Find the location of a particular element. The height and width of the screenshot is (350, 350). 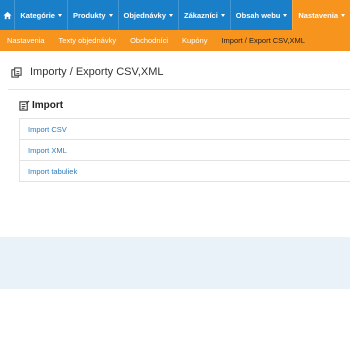

subnav-nastavenia: Nastavenia is located at coordinates (26, 40).